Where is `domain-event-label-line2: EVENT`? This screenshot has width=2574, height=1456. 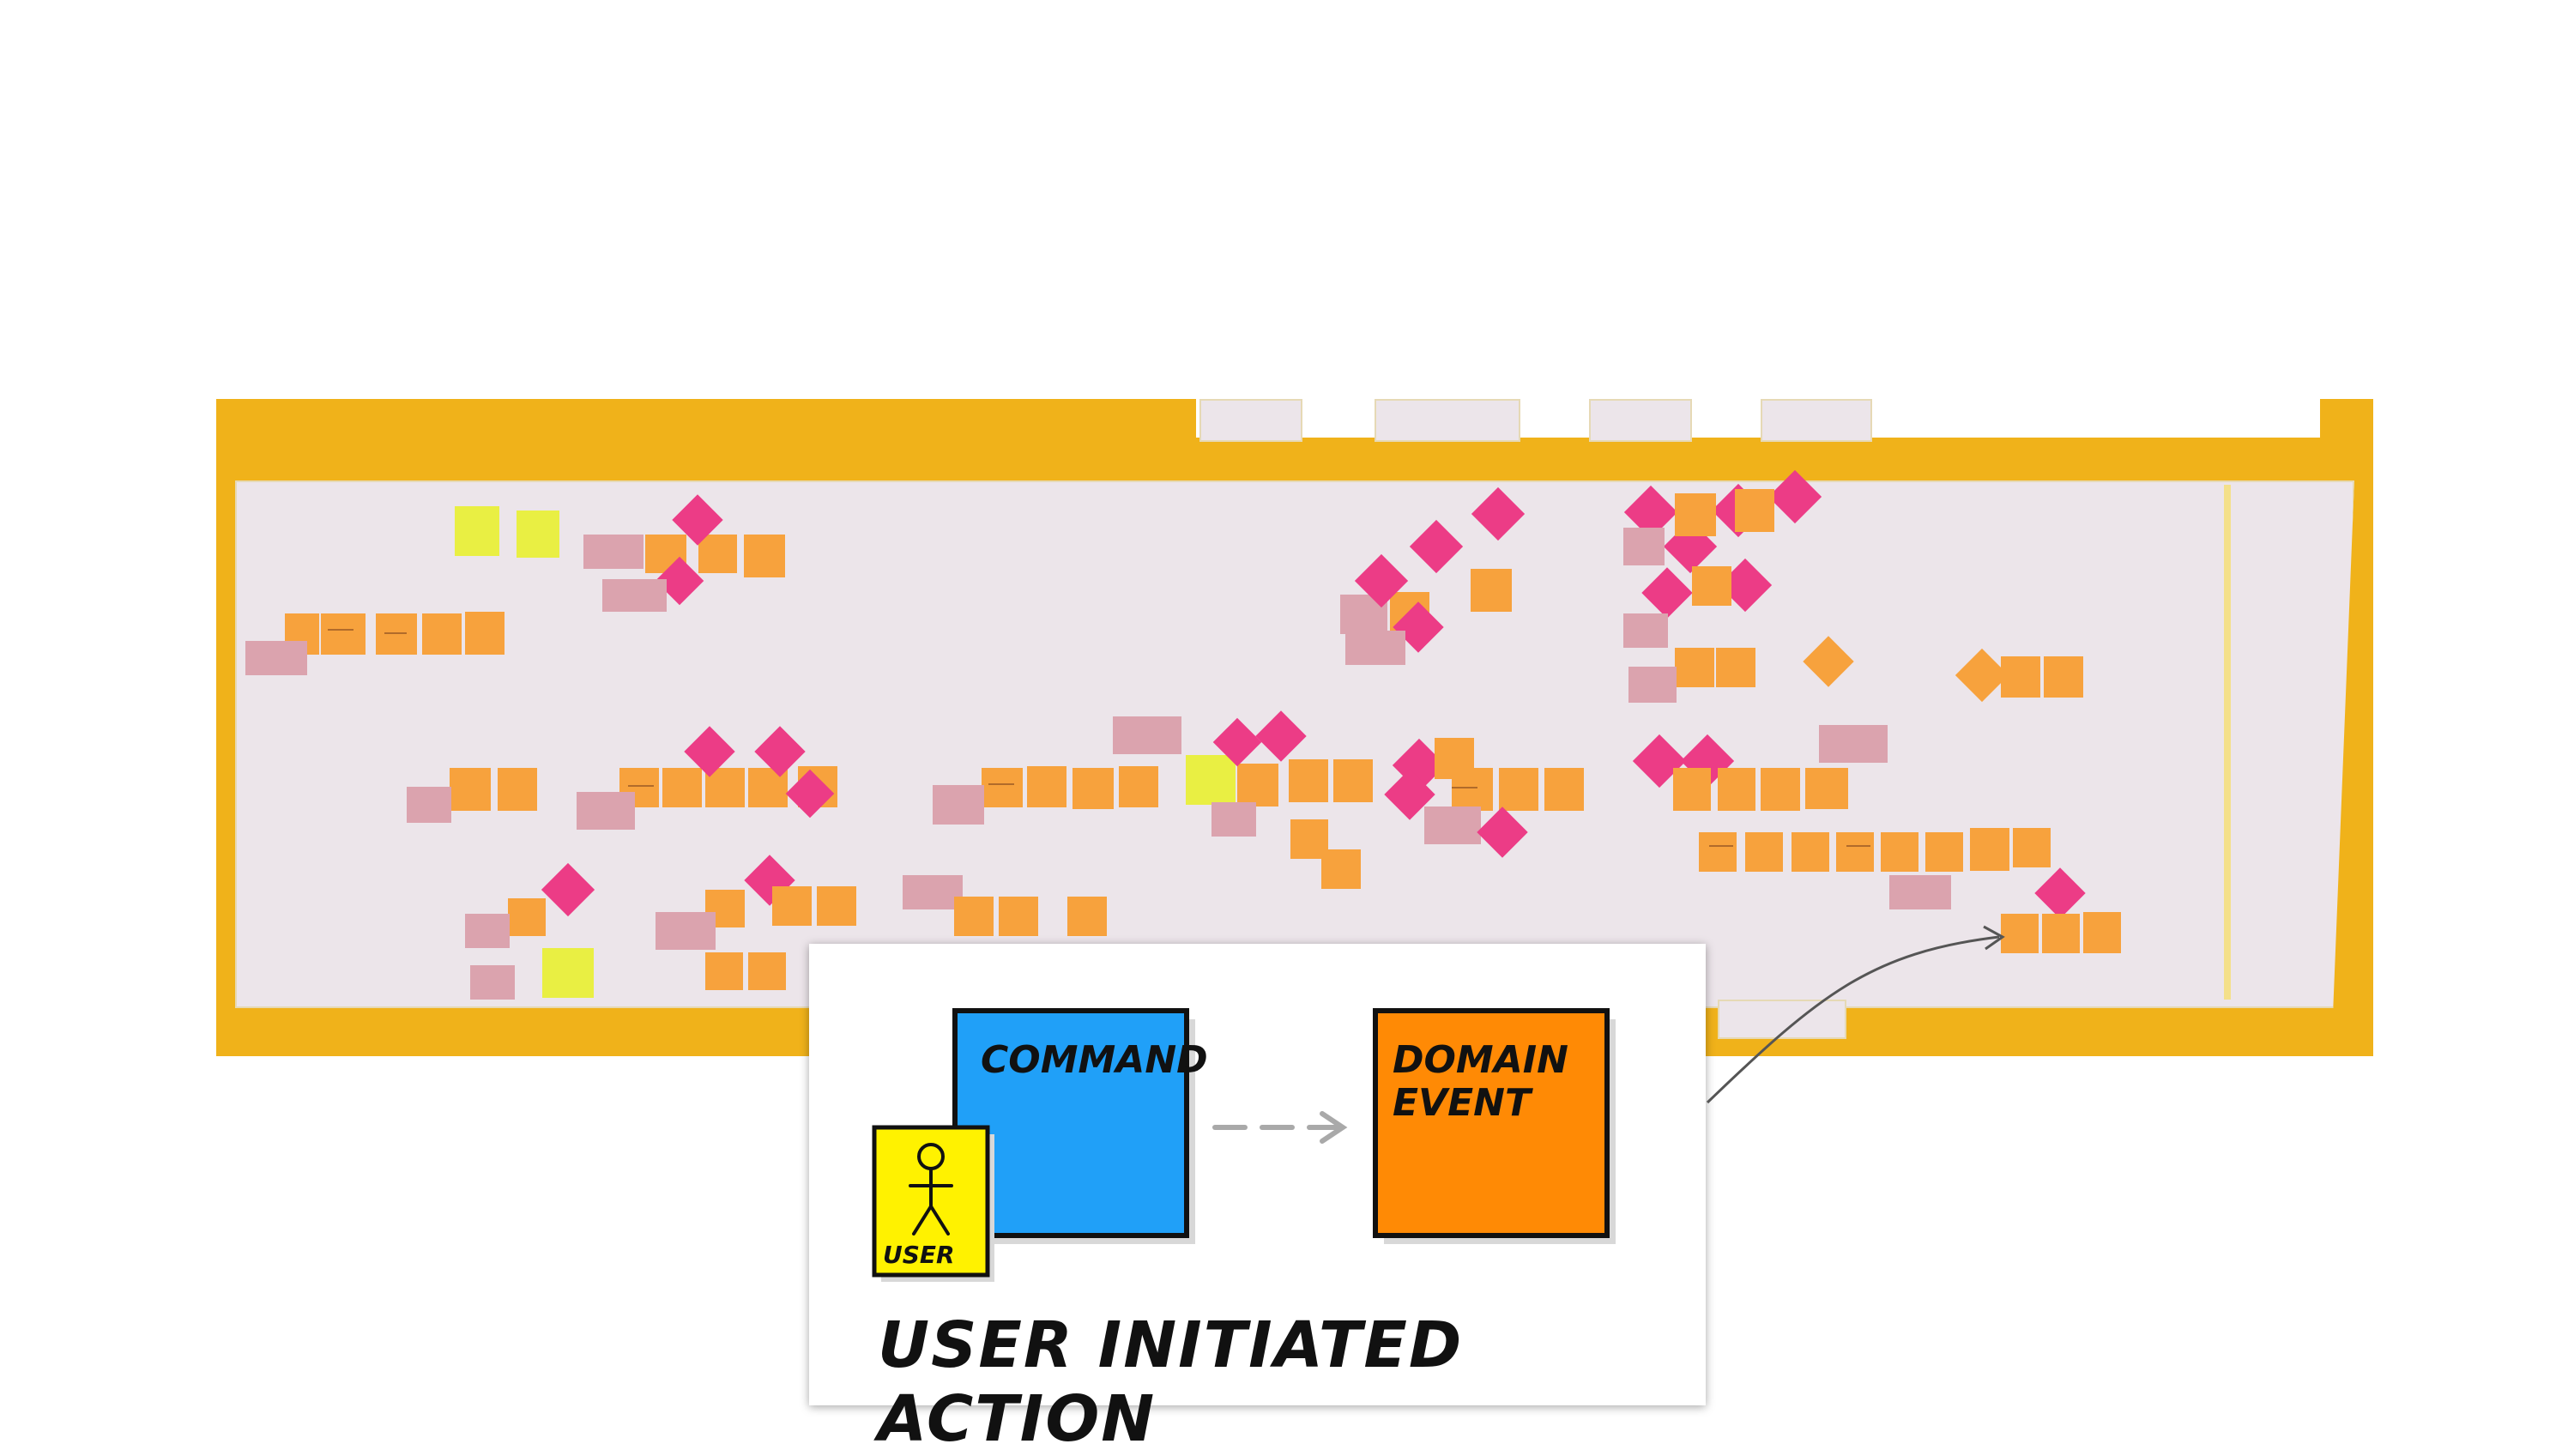
domain-event-label-line2: EVENT is located at coordinates (1463, 1103).